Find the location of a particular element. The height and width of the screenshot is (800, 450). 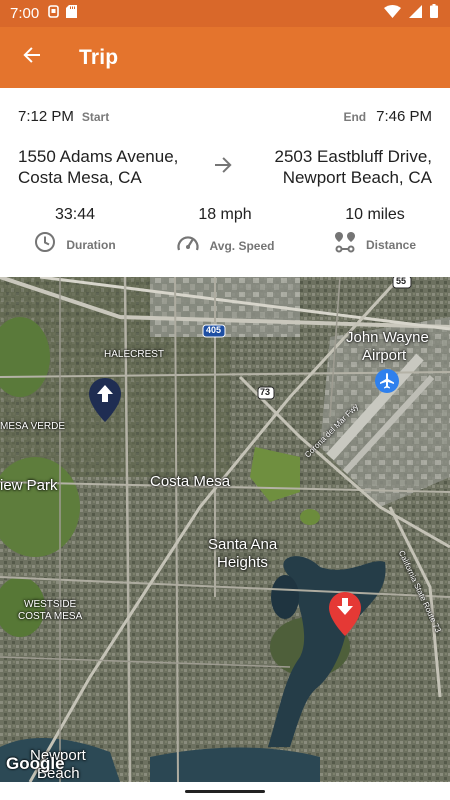

end-time: 7:46 PM is located at coordinates (404, 116).